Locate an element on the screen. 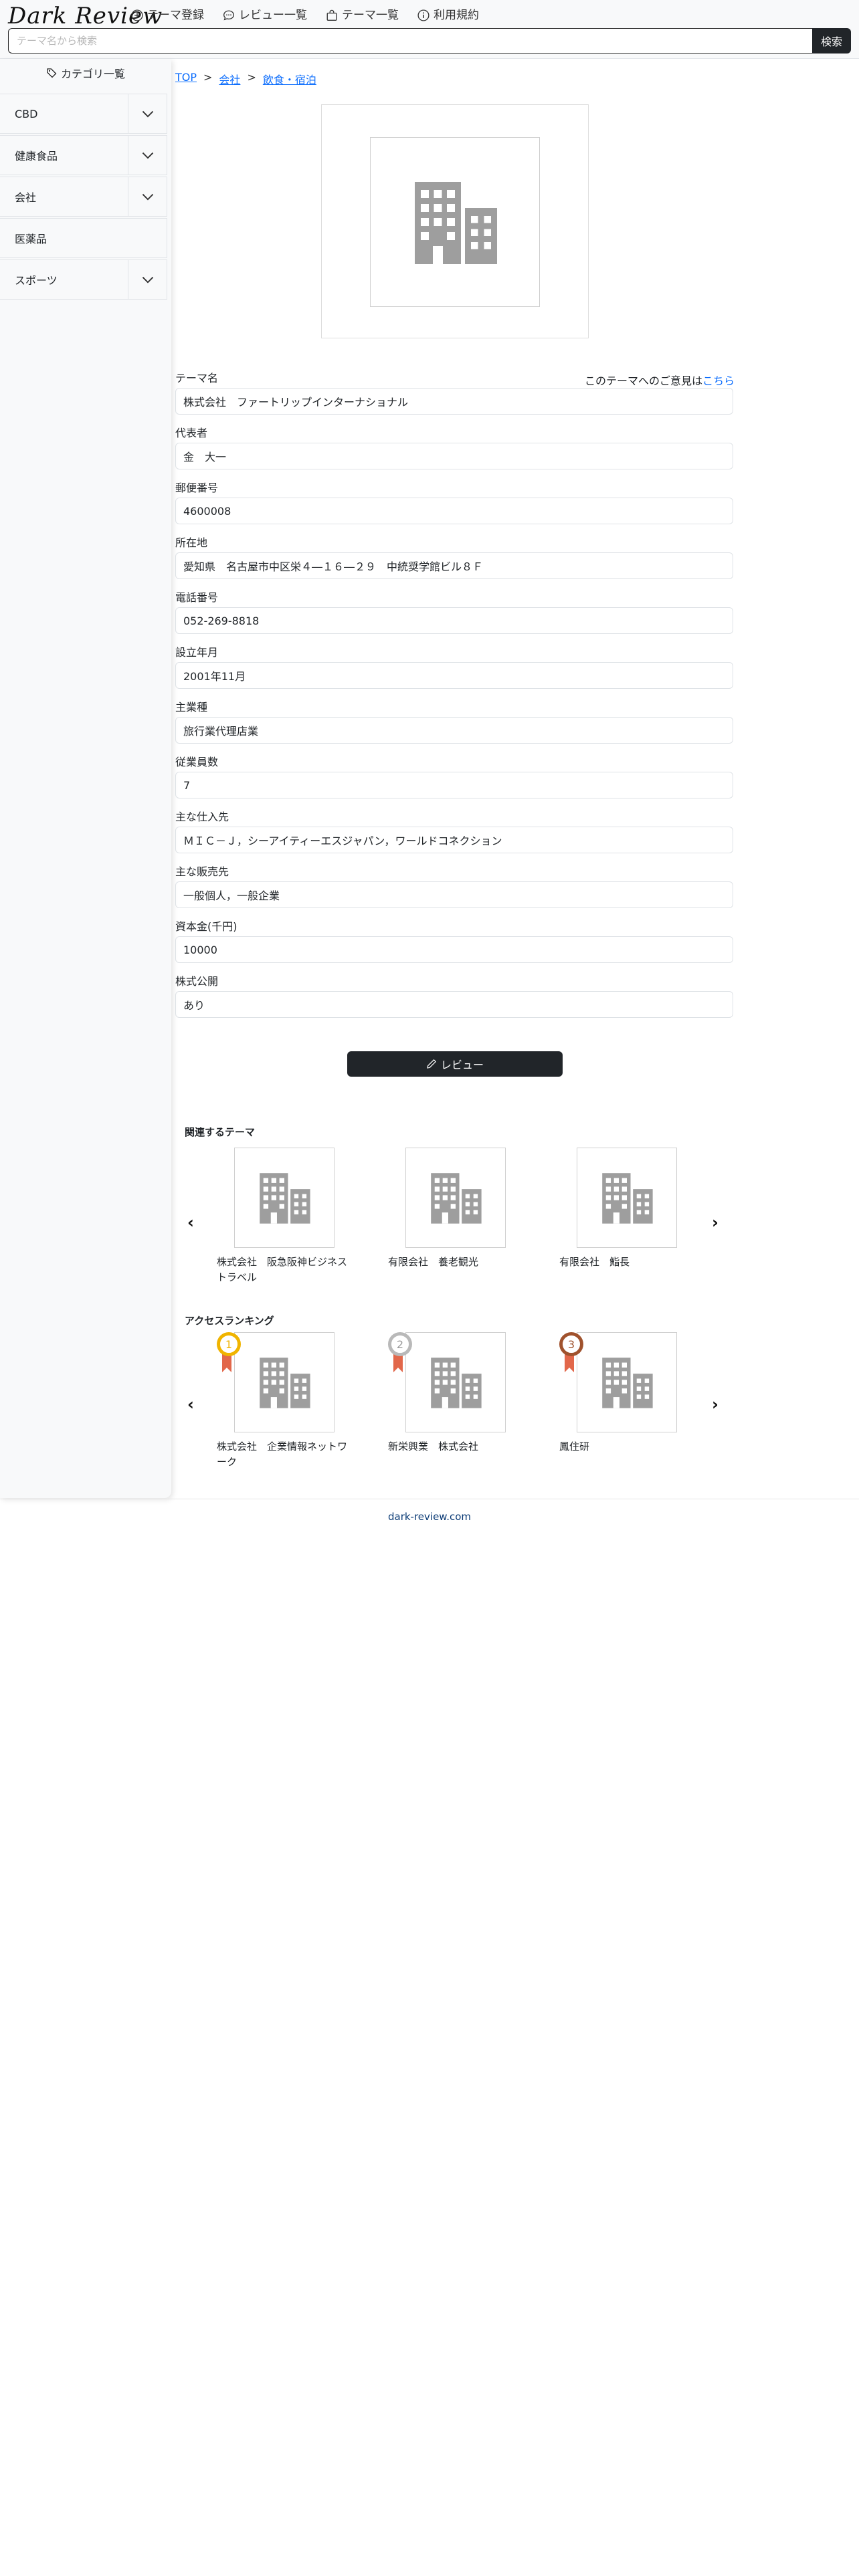 This screenshot has height=2576, width=859. breadcrumb-food-lodging: 飲食・宿泊 is located at coordinates (289, 79).